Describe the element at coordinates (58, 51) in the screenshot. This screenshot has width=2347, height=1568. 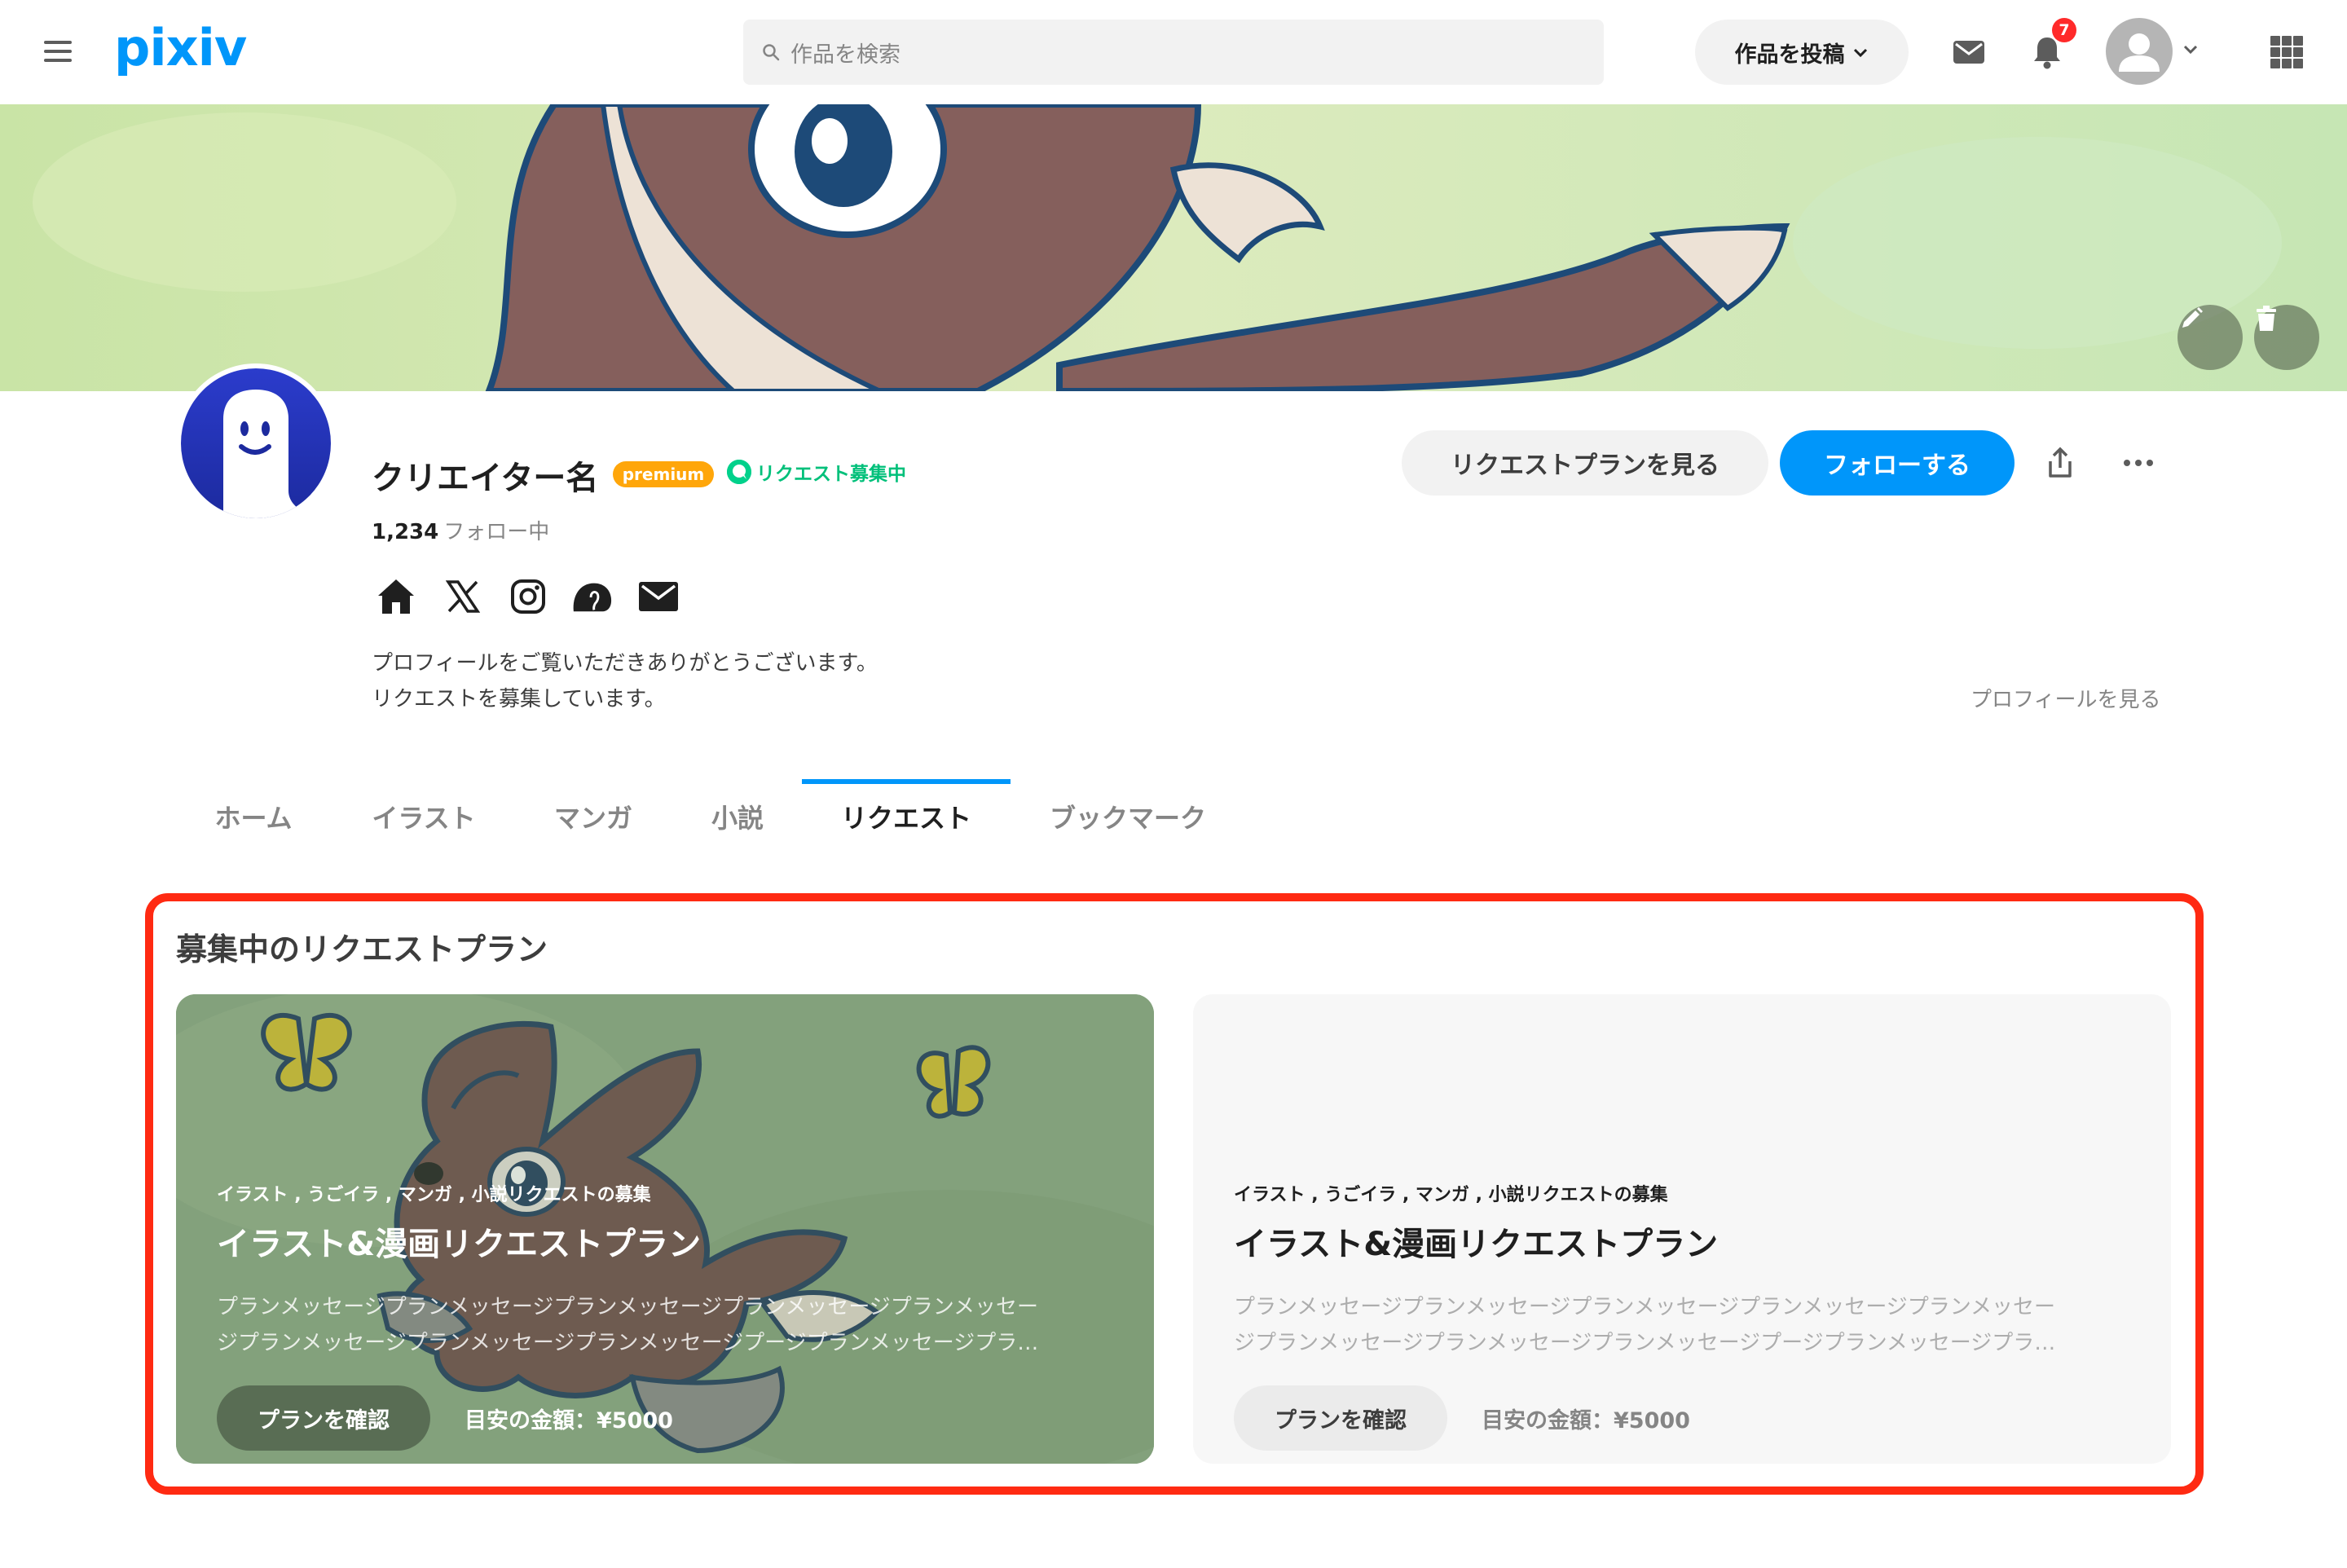
I see `menu-icon` at that location.